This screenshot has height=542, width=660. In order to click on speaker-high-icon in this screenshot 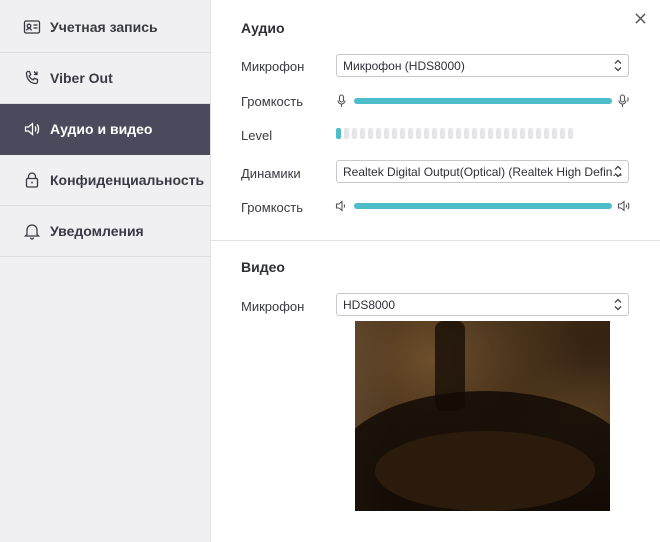, I will do `click(623, 206)`.